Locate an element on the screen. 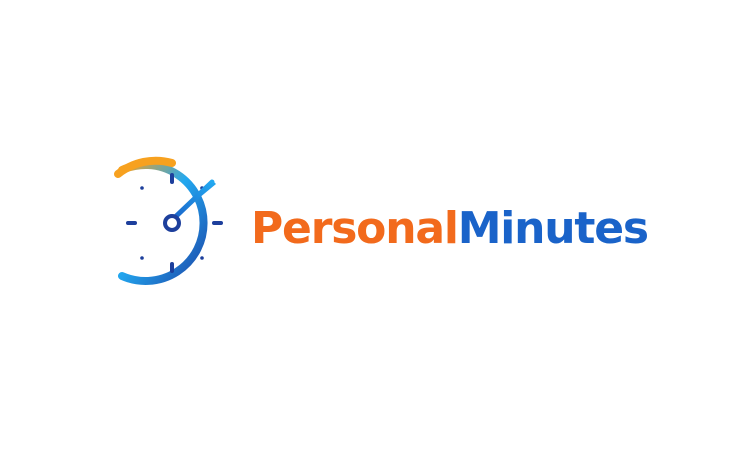  speed-lines is located at coordinates (96, 234).